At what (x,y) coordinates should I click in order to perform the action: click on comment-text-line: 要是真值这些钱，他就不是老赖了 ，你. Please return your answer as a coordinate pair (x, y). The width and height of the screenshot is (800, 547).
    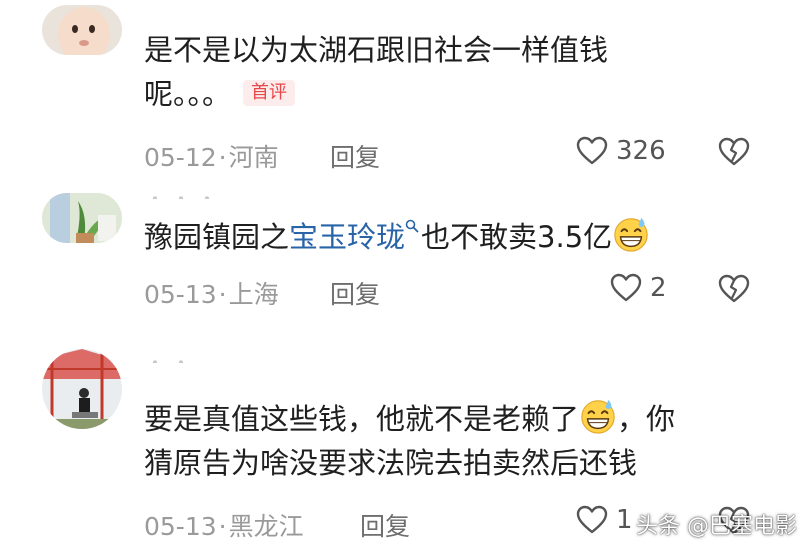
    Looking at the image, I should click on (409, 419).